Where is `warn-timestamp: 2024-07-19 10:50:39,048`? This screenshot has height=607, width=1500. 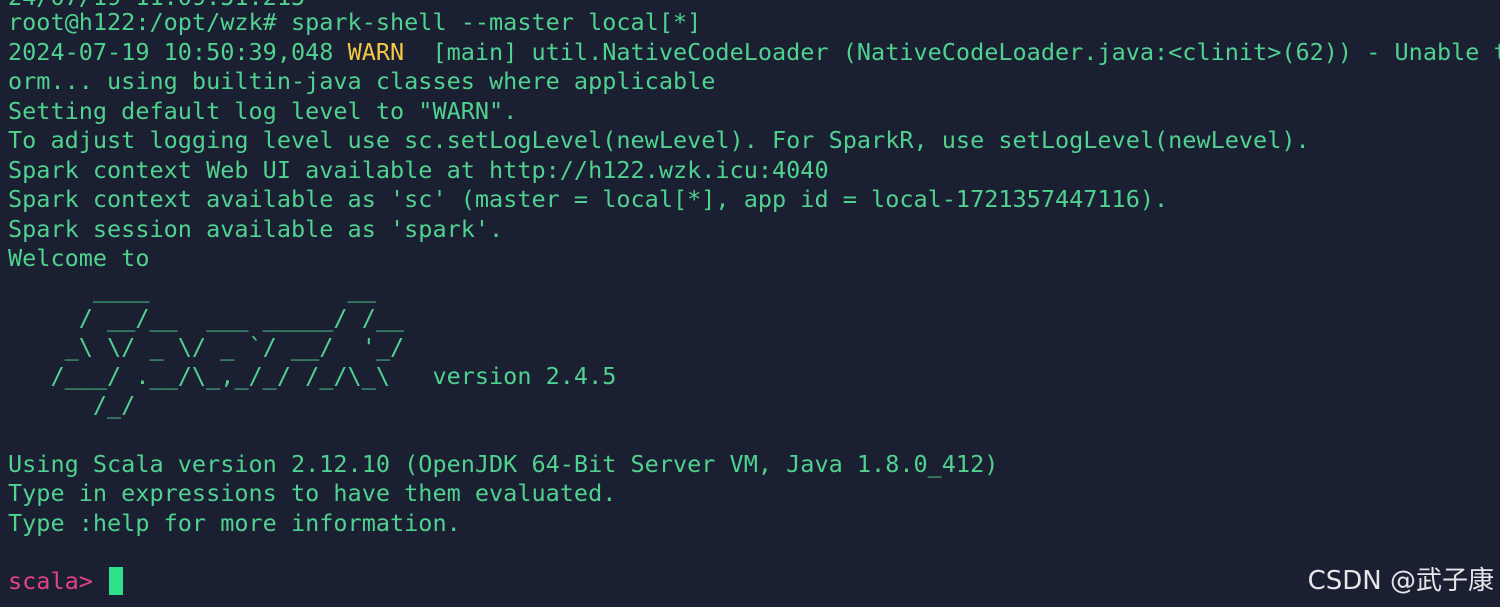 warn-timestamp: 2024-07-19 10:50:39,048 is located at coordinates (178, 52).